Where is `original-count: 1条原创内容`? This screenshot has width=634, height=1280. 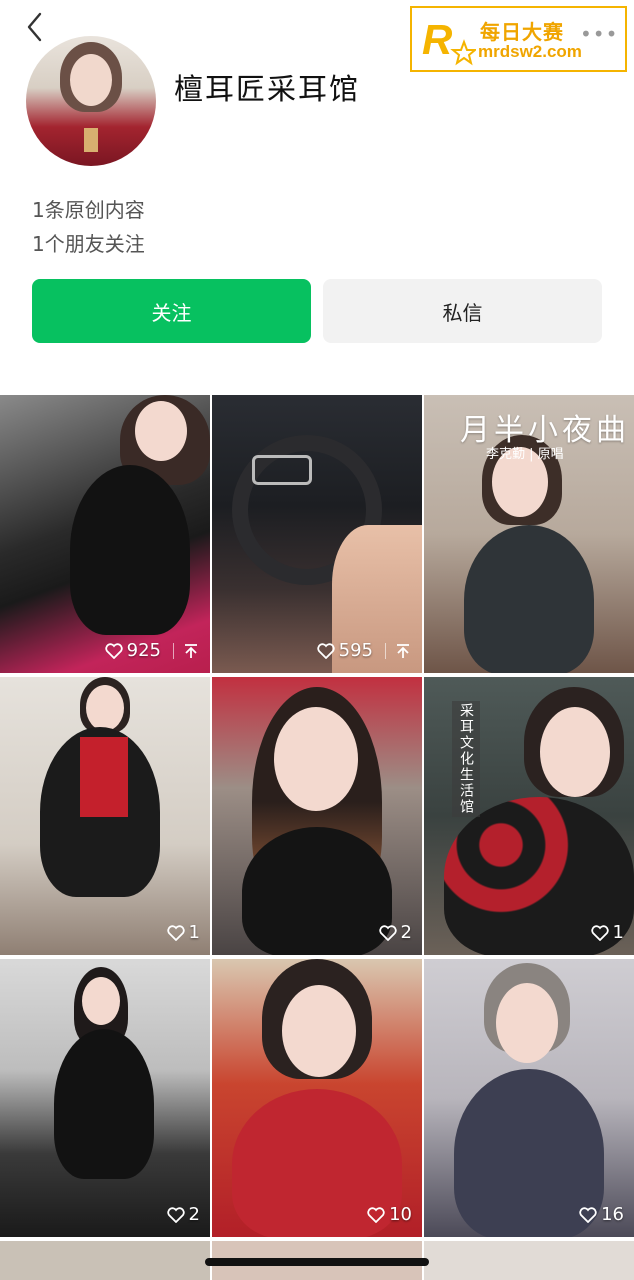 original-count: 1条原创内容 is located at coordinates (88, 210).